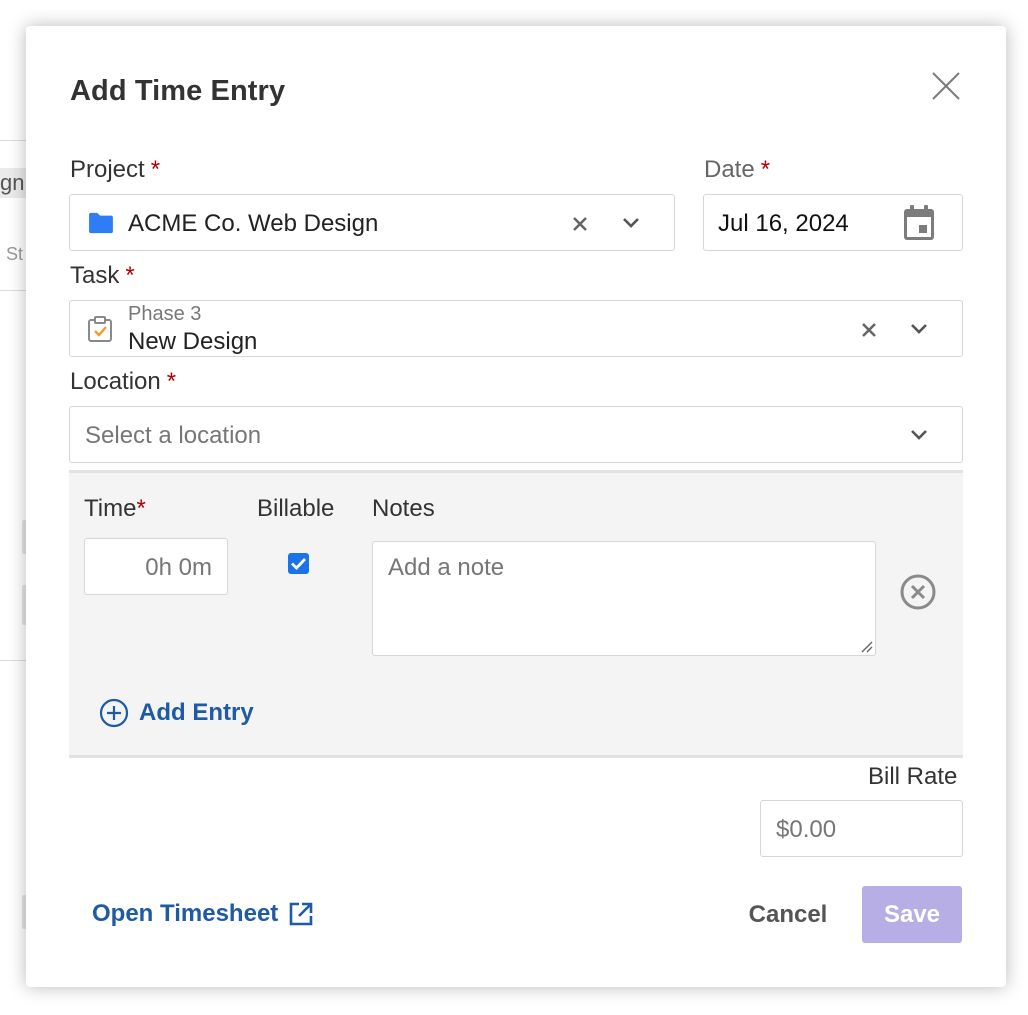  What do you see at coordinates (123, 381) in the screenshot?
I see `location-label: Location *` at bounding box center [123, 381].